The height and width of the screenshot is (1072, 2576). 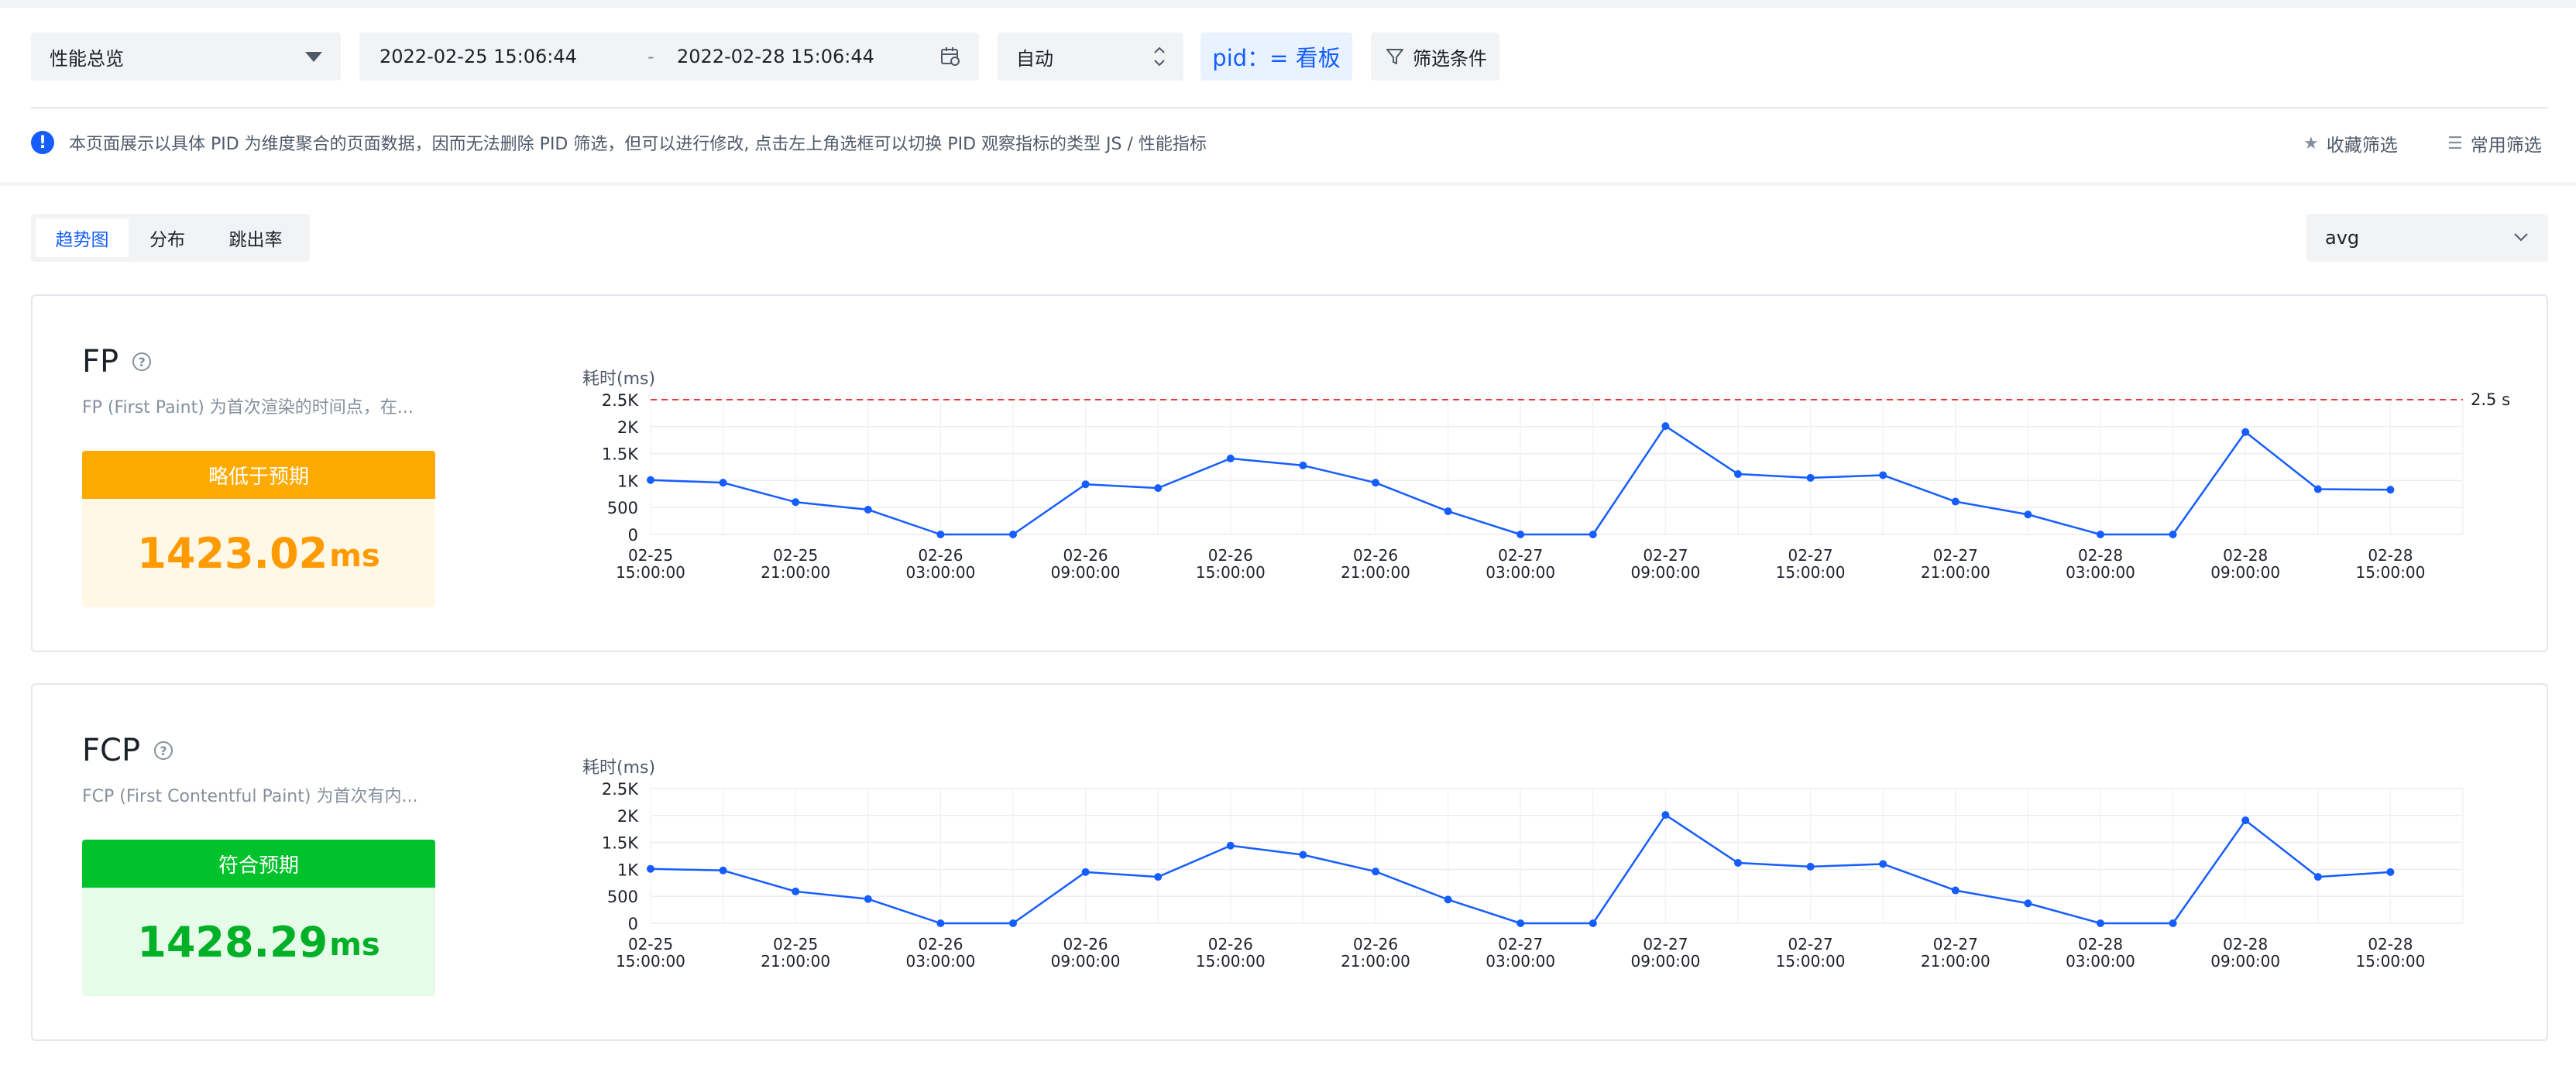 I want to click on view-select: 性能总览, so click(x=186, y=57).